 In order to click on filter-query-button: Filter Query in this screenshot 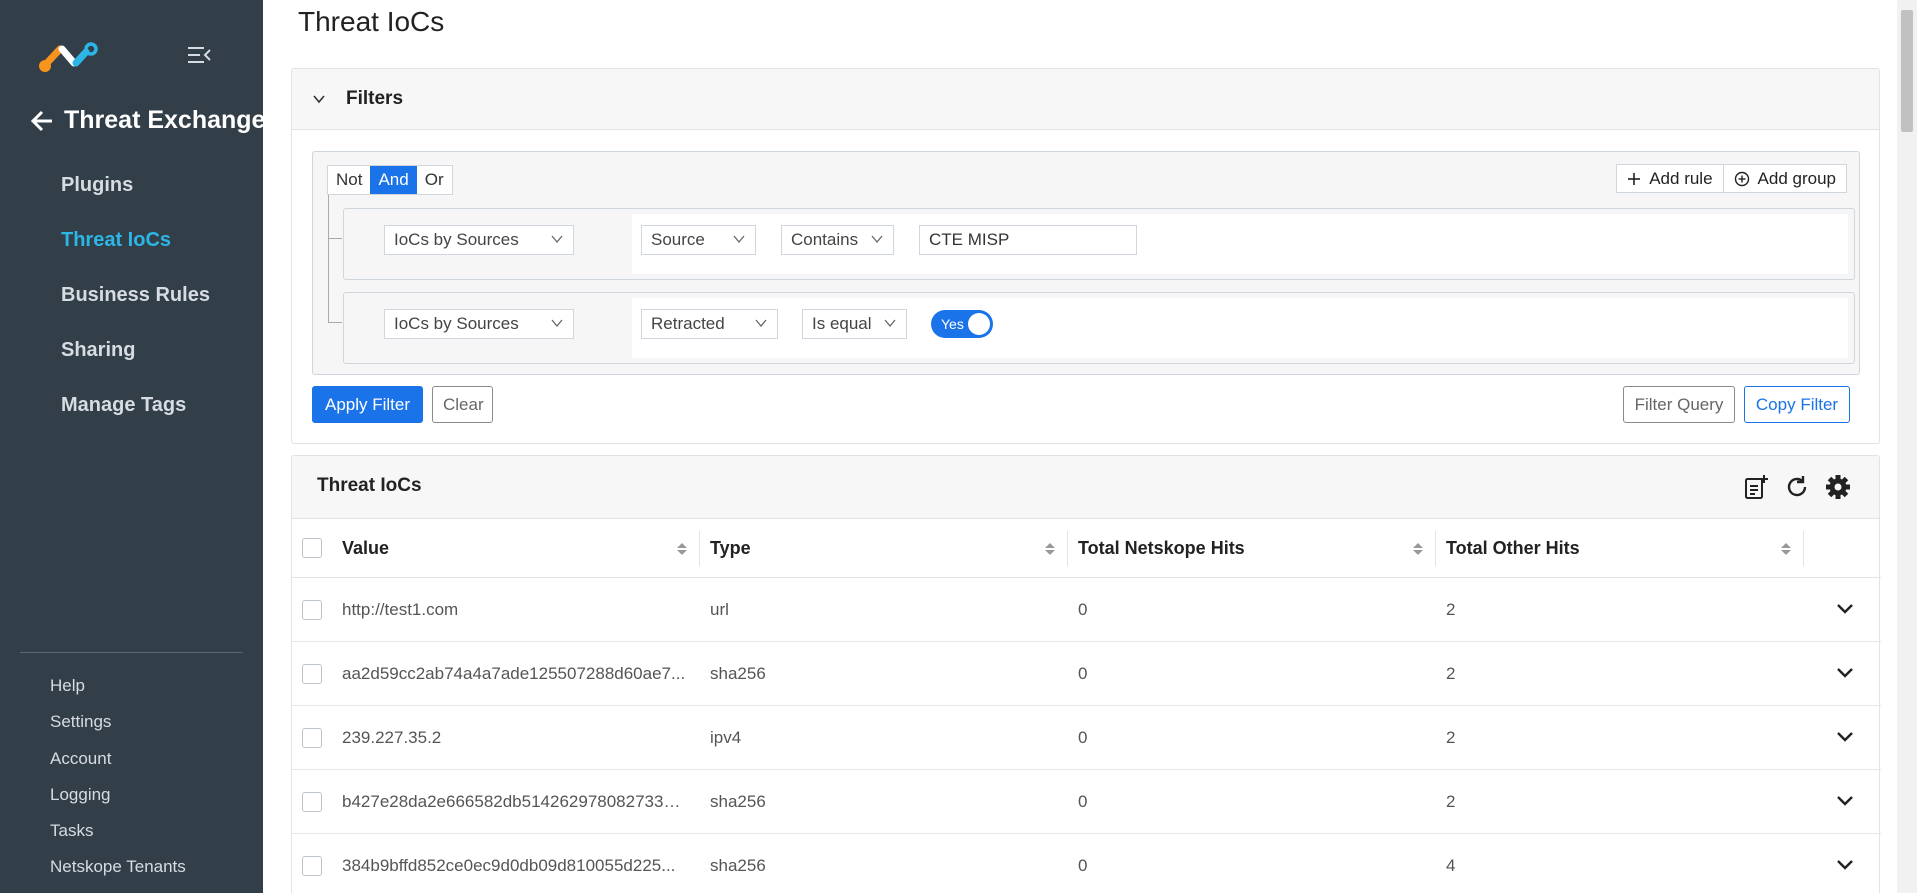, I will do `click(1679, 404)`.